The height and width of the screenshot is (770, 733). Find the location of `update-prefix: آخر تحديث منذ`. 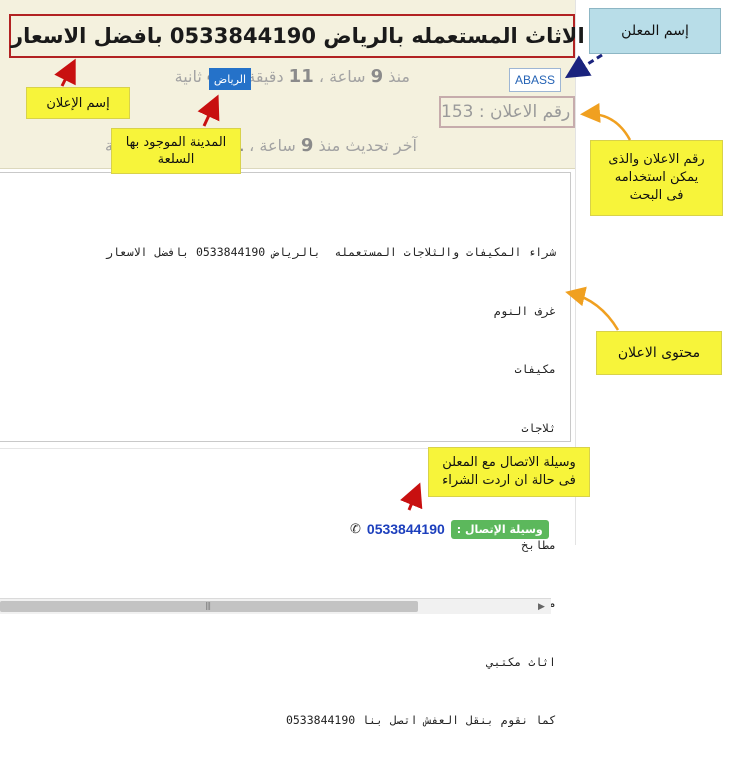

update-prefix: آخر تحديث منذ is located at coordinates (367, 145).